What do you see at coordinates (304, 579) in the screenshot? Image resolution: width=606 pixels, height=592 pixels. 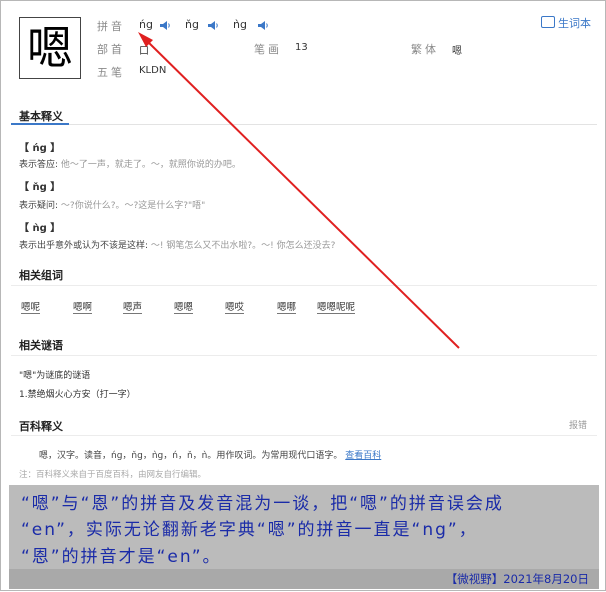 I see `footer-bar: 【微视野】2021年8月20日` at bounding box center [304, 579].